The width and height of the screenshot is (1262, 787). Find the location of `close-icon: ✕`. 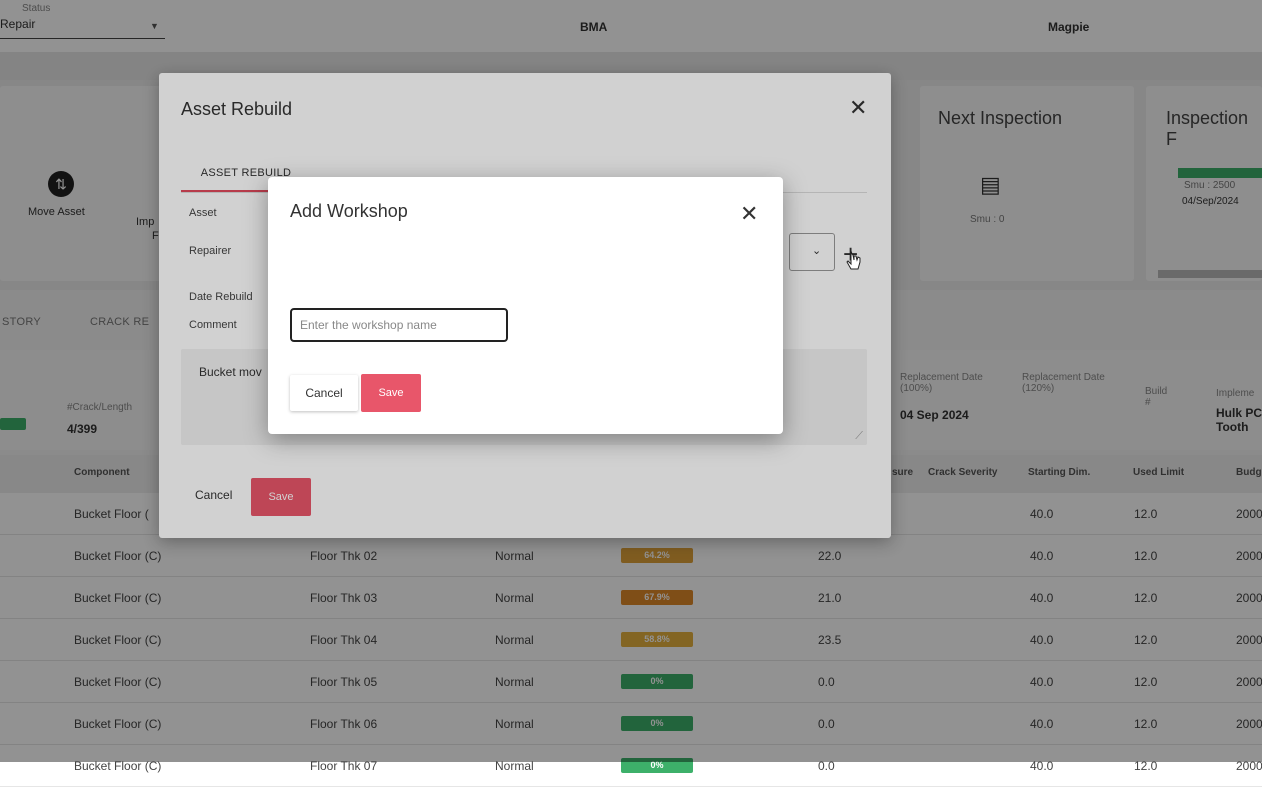

close-icon: ✕ is located at coordinates (749, 214).